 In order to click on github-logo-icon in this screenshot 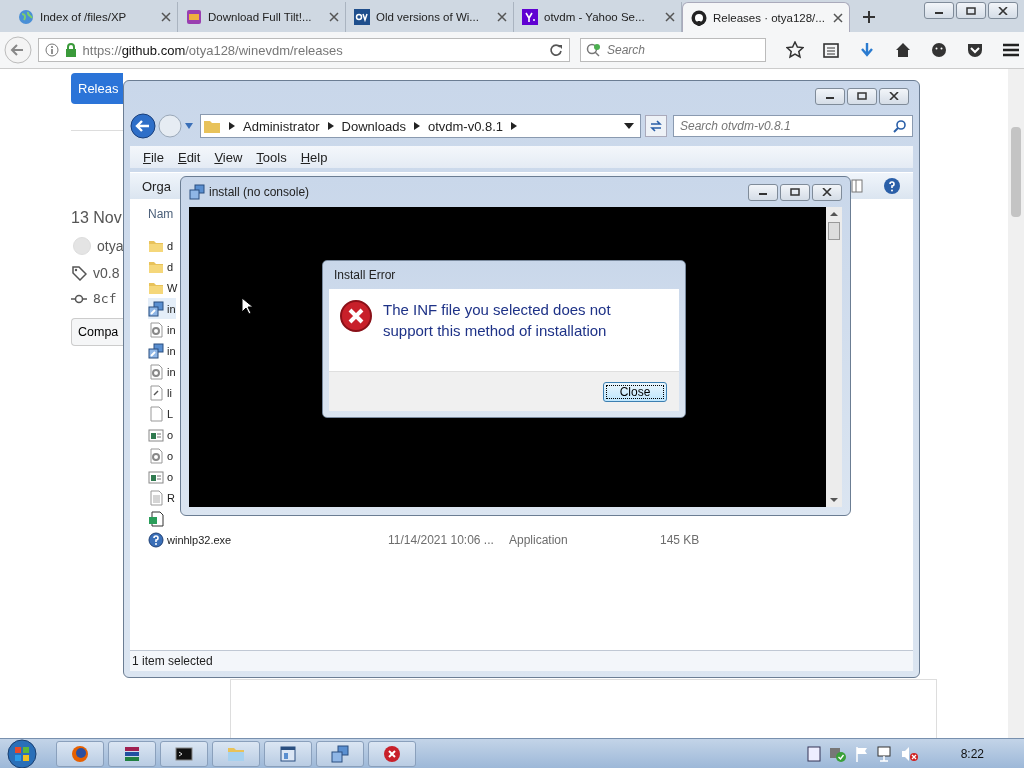, I will do `click(699, 17)`.